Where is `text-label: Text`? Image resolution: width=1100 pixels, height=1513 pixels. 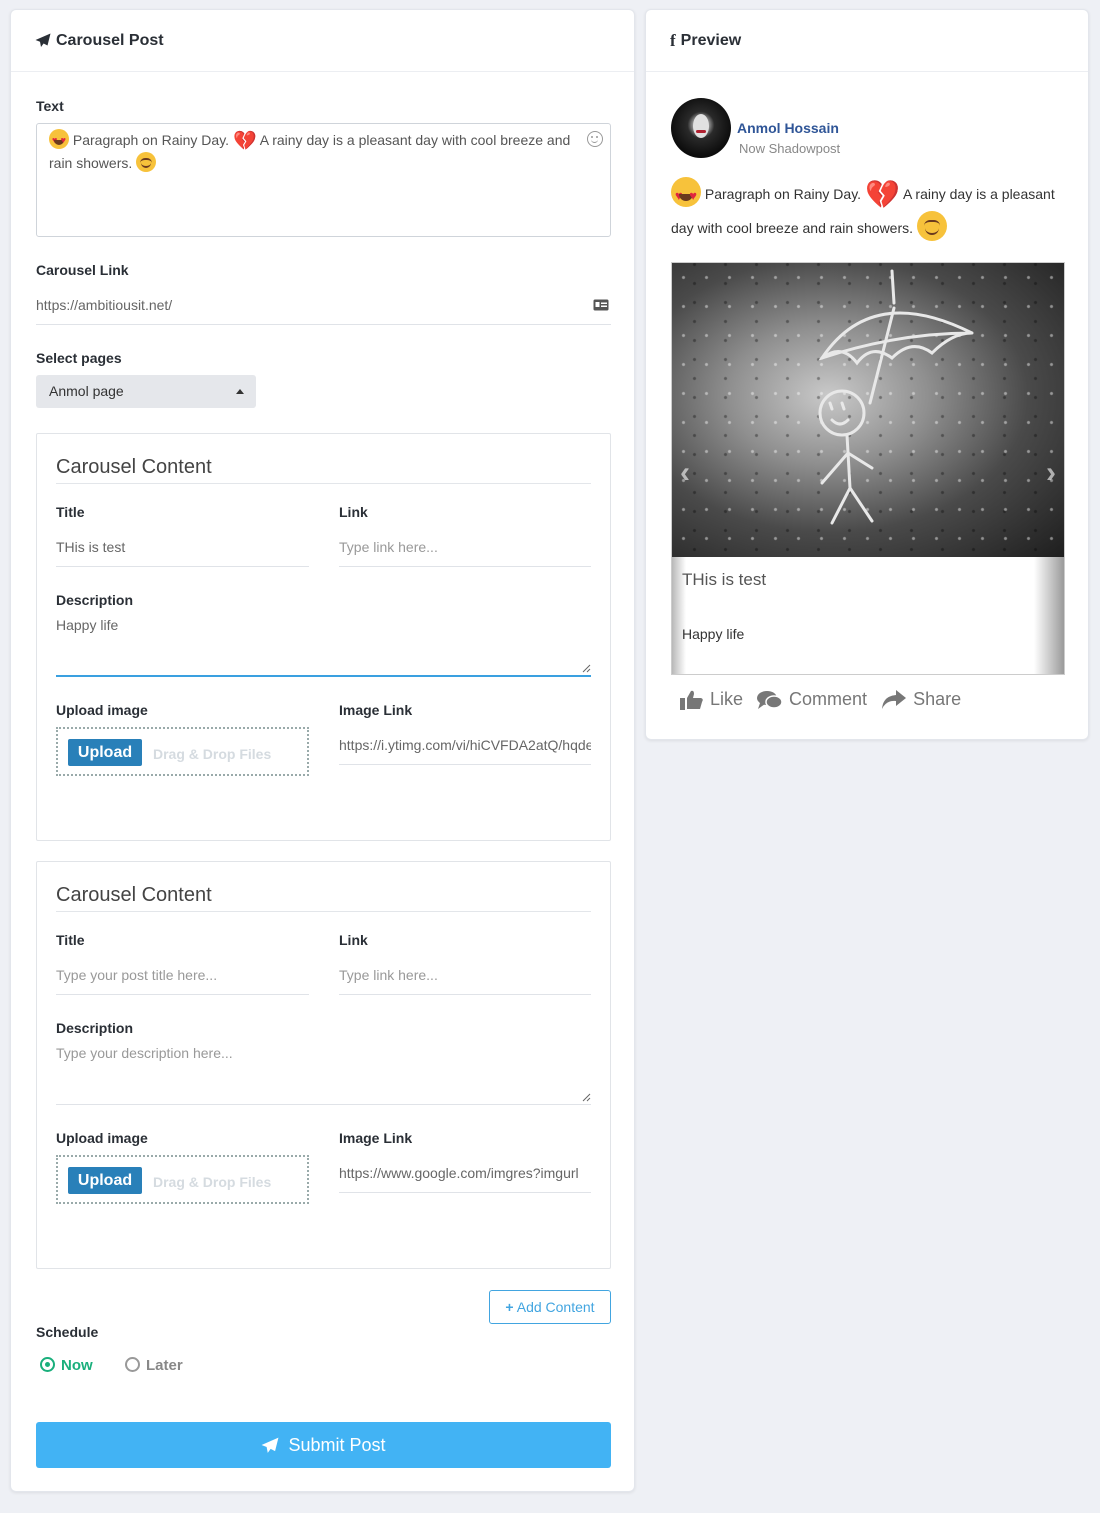
text-label: Text is located at coordinates (50, 106).